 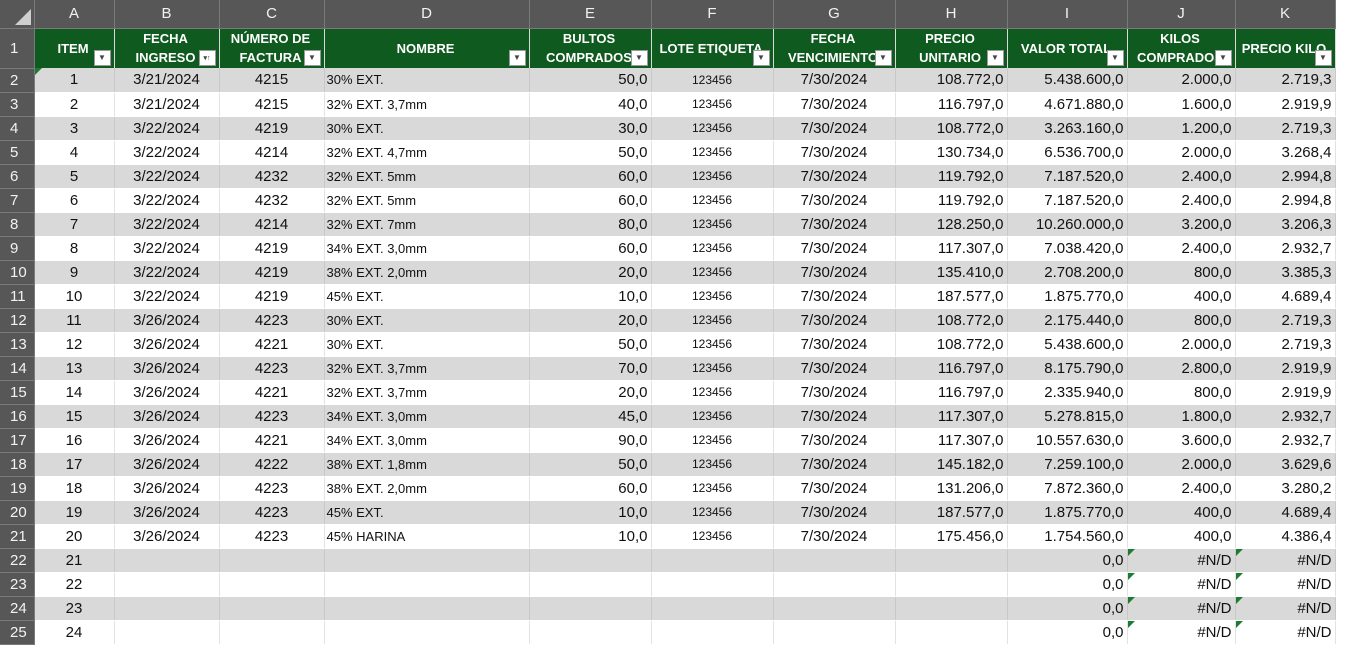 I want to click on row-header-16: 16, so click(x=17, y=416).